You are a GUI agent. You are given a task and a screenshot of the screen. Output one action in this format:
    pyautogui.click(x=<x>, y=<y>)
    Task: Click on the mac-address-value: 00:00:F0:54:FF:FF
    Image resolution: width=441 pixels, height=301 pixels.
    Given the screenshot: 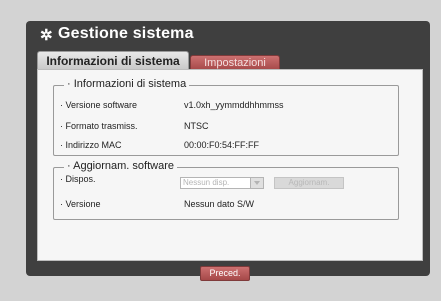 What is the action you would take?
    pyautogui.click(x=222, y=145)
    